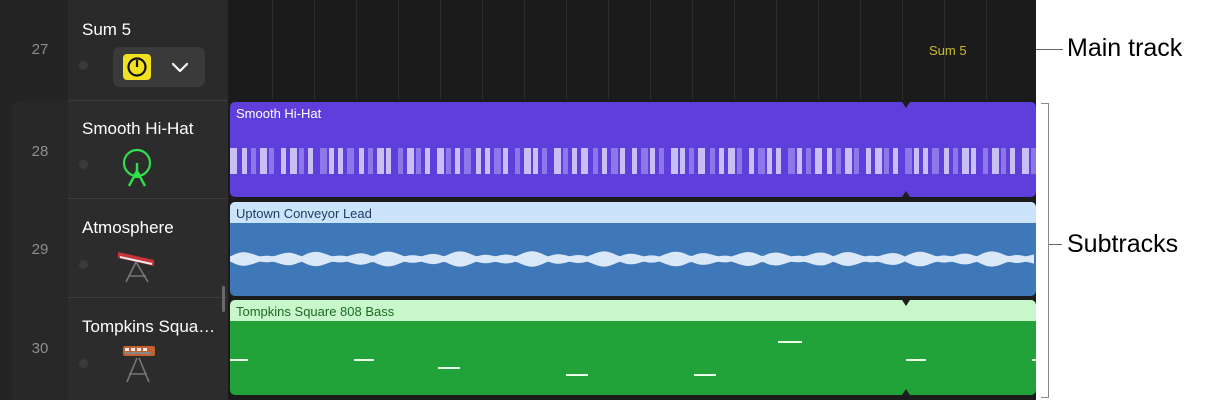 Image resolution: width=1224 pixels, height=400 pixels. What do you see at coordinates (152, 129) in the screenshot?
I see `track-name: Smooth Hi-Hat` at bounding box center [152, 129].